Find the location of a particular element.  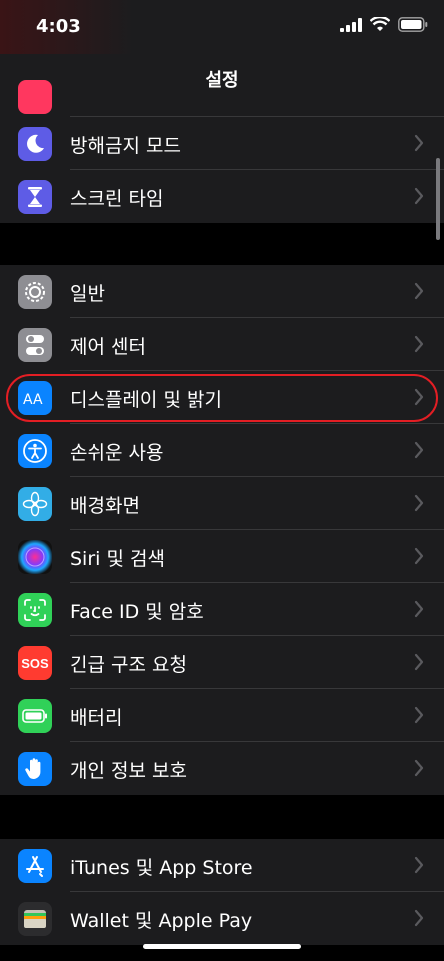

face-id-icon is located at coordinates (35, 610).